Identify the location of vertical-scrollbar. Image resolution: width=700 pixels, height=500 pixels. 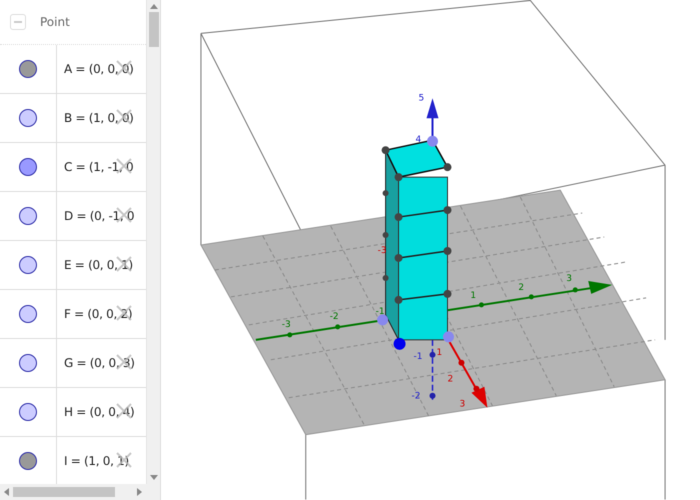
(153, 242).